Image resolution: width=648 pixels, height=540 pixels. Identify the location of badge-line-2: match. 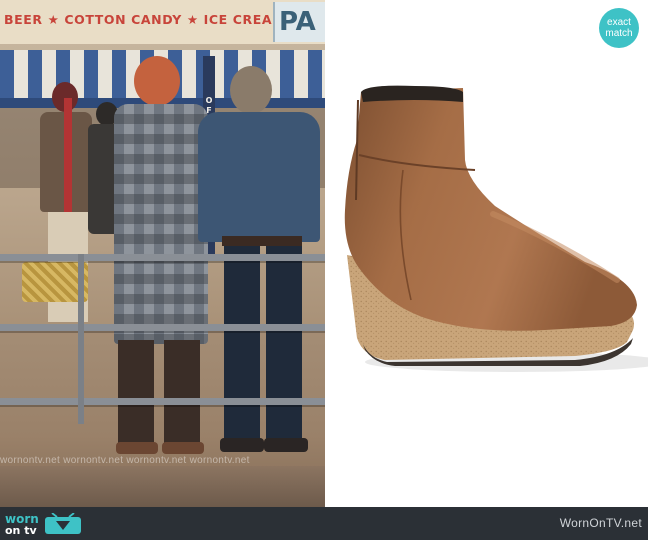
(619, 33).